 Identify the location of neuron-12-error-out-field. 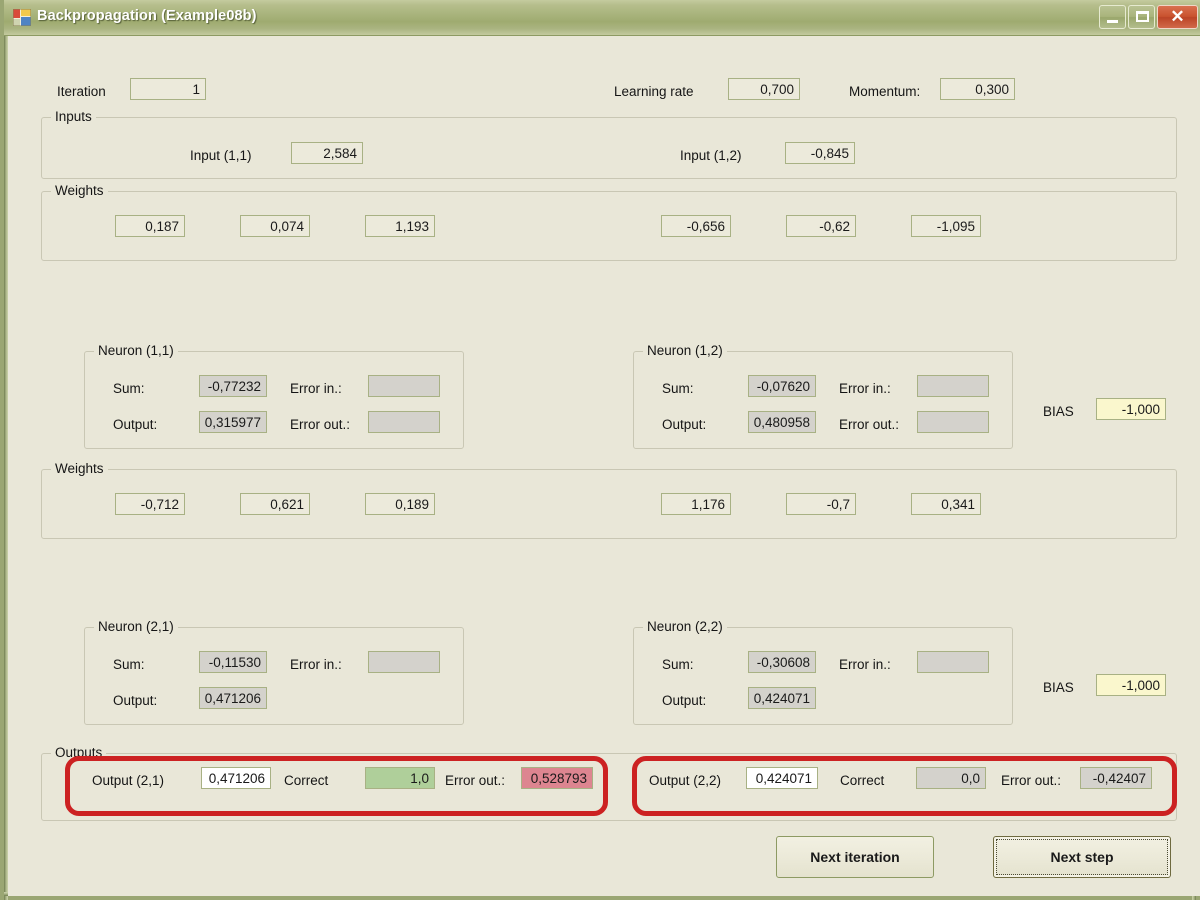
(953, 422).